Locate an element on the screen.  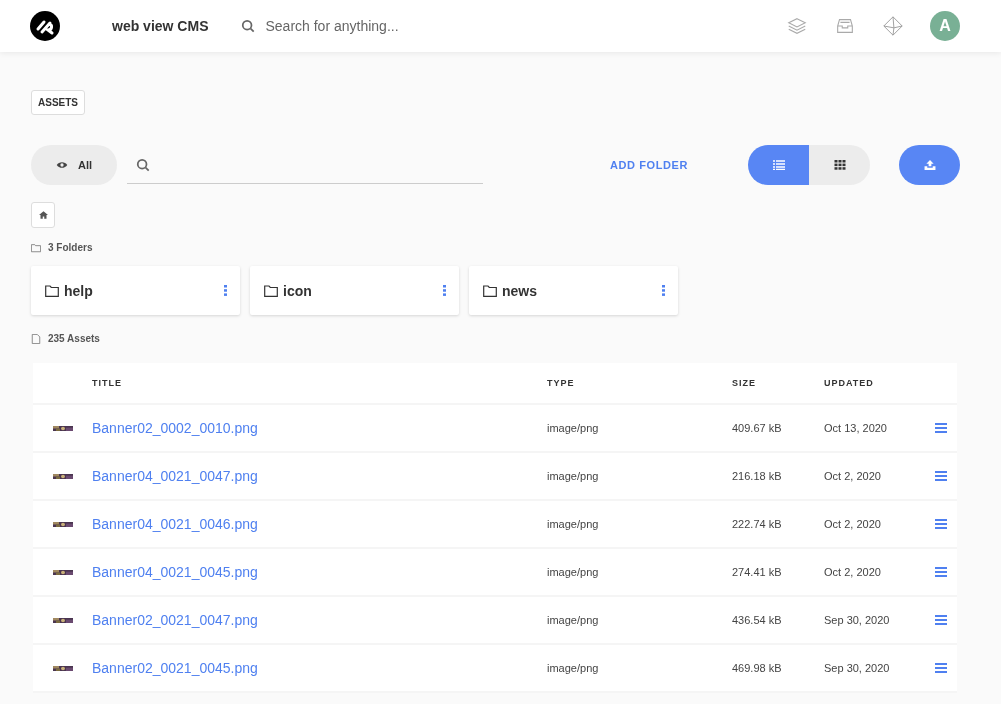
asset-title-link: Banner02_0021_0047.png is located at coordinates (319, 620).